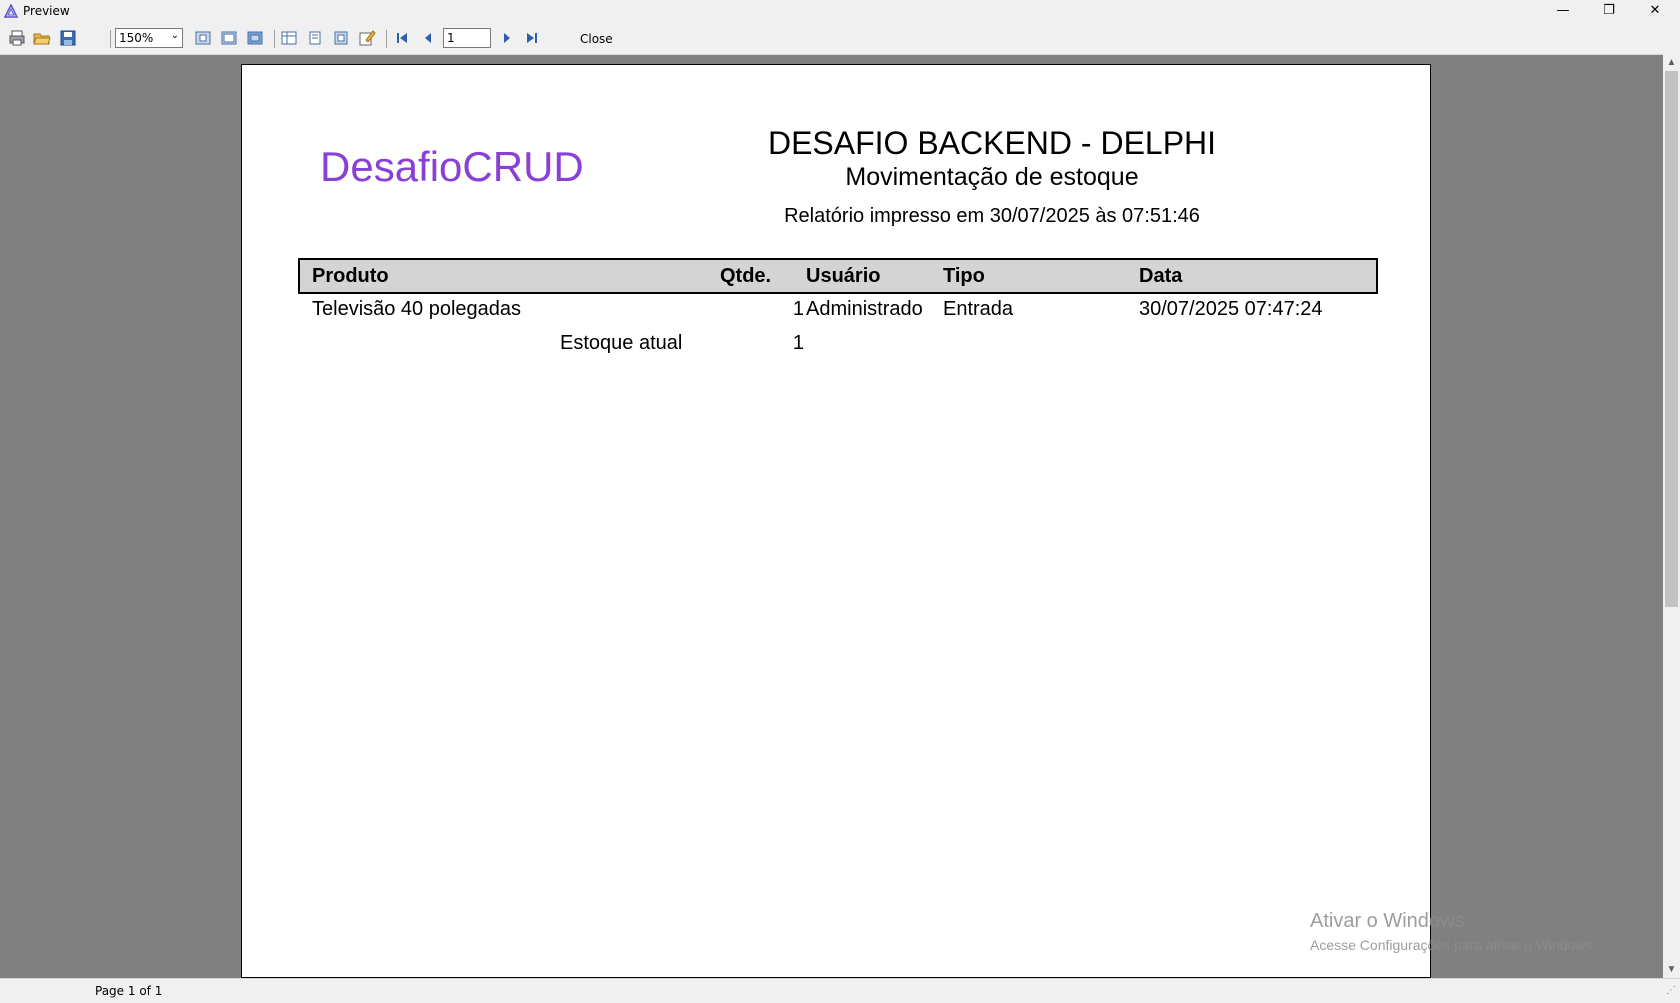 The height and width of the screenshot is (1003, 1680). What do you see at coordinates (452, 166) in the screenshot?
I see `logo-text: DesafioCRUD` at bounding box center [452, 166].